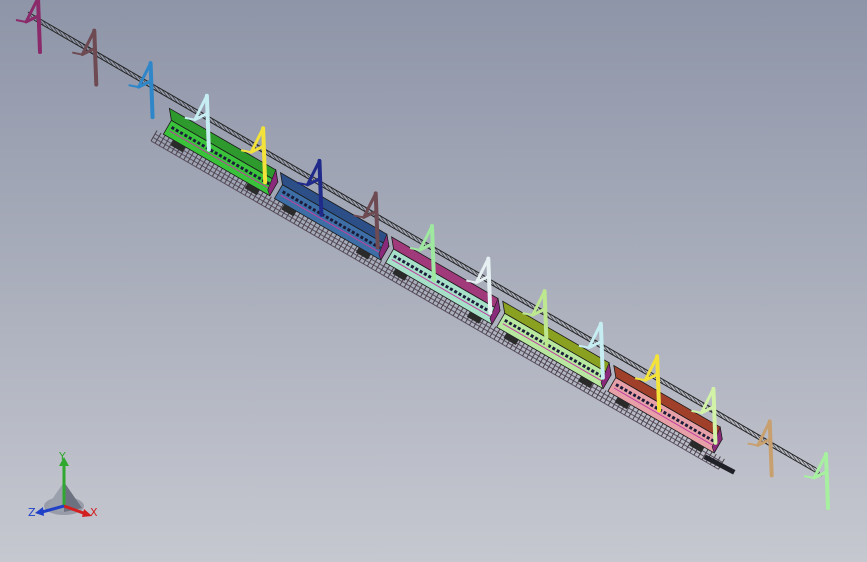  What do you see at coordinates (719, 464) in the screenshot?
I see `rail-stub` at bounding box center [719, 464].